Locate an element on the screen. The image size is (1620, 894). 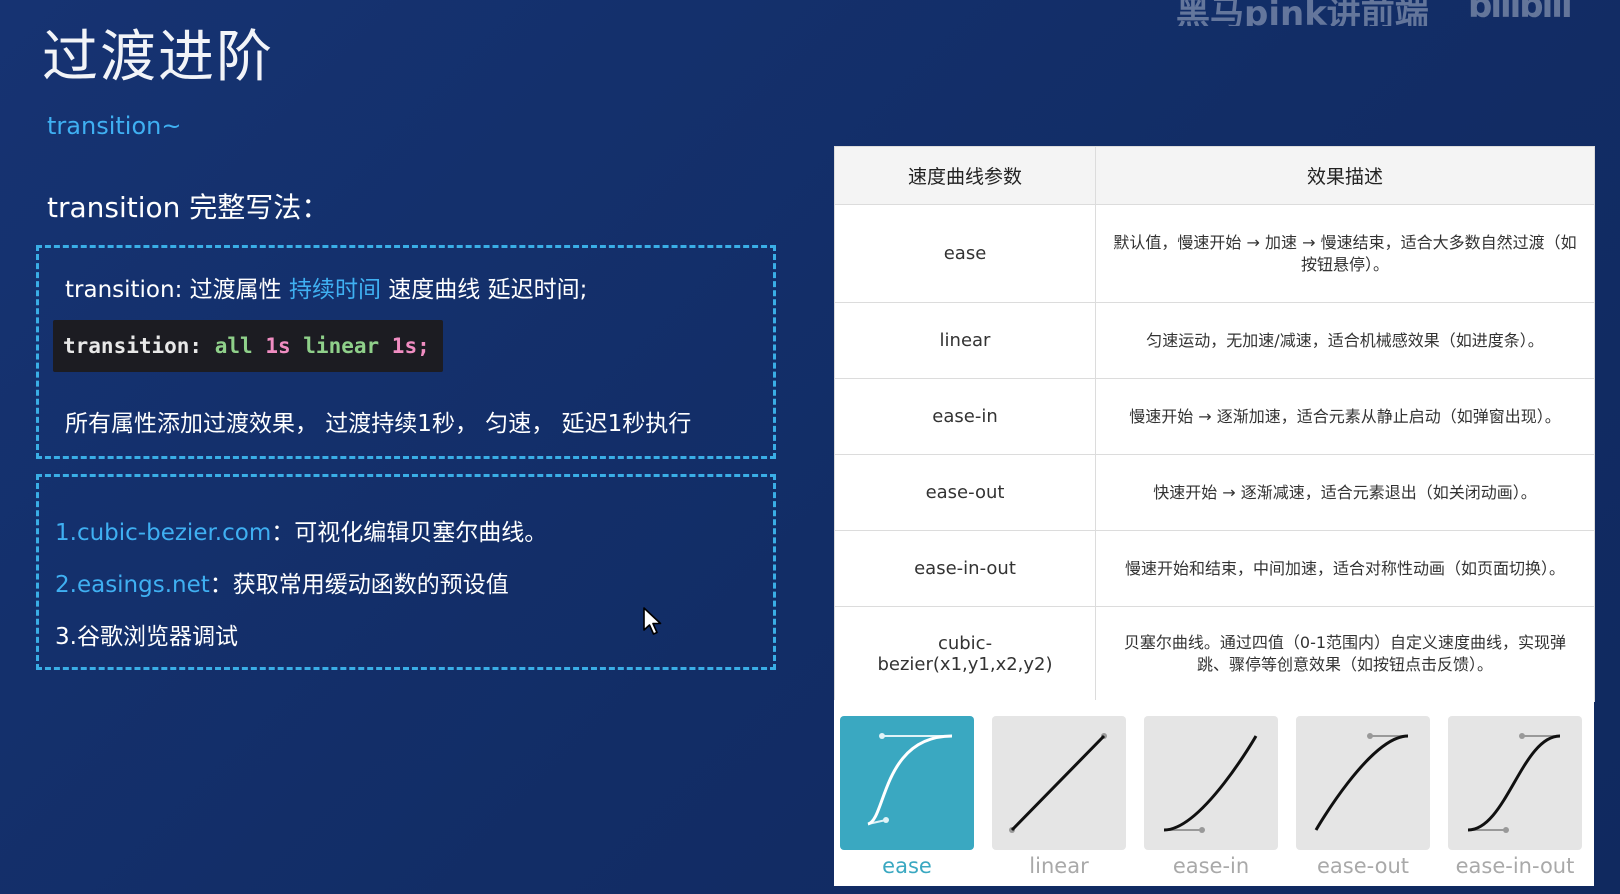
curve-label-ease-in-out: ease-in-out is located at coordinates (1515, 866).